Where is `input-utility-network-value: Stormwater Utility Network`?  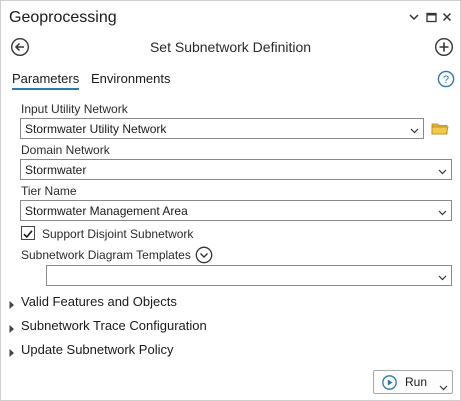 input-utility-network-value: Stormwater Utility Network is located at coordinates (96, 129).